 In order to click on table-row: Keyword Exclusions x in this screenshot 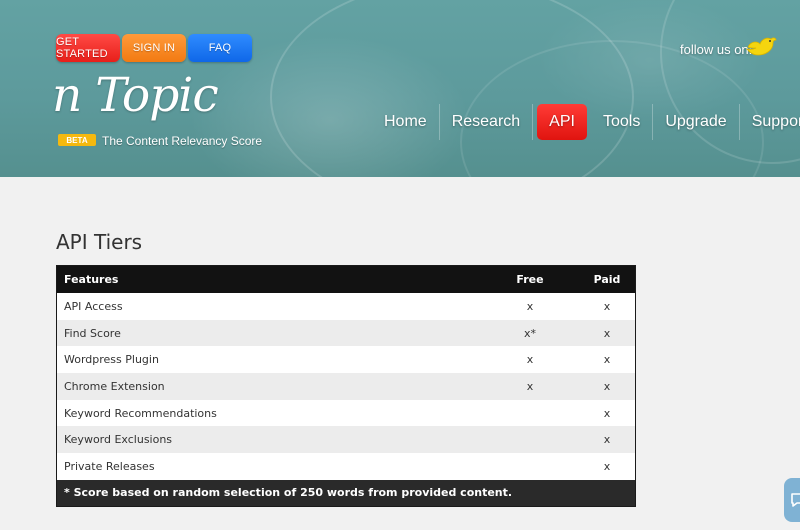, I will do `click(346, 440)`.